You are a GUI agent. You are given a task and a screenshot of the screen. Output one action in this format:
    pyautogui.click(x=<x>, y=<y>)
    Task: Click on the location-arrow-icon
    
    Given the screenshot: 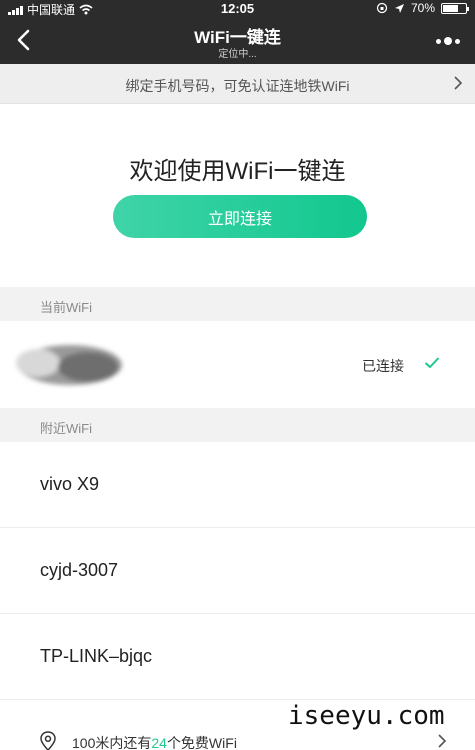 What is the action you would take?
    pyautogui.click(x=399, y=8)
    